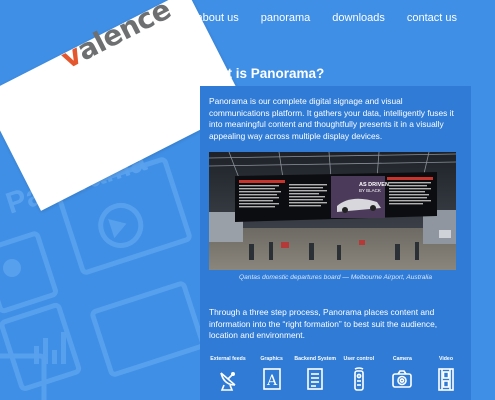  Describe the element at coordinates (370, 190) in the screenshot. I see `ad-line-2: BY BLACK` at that location.